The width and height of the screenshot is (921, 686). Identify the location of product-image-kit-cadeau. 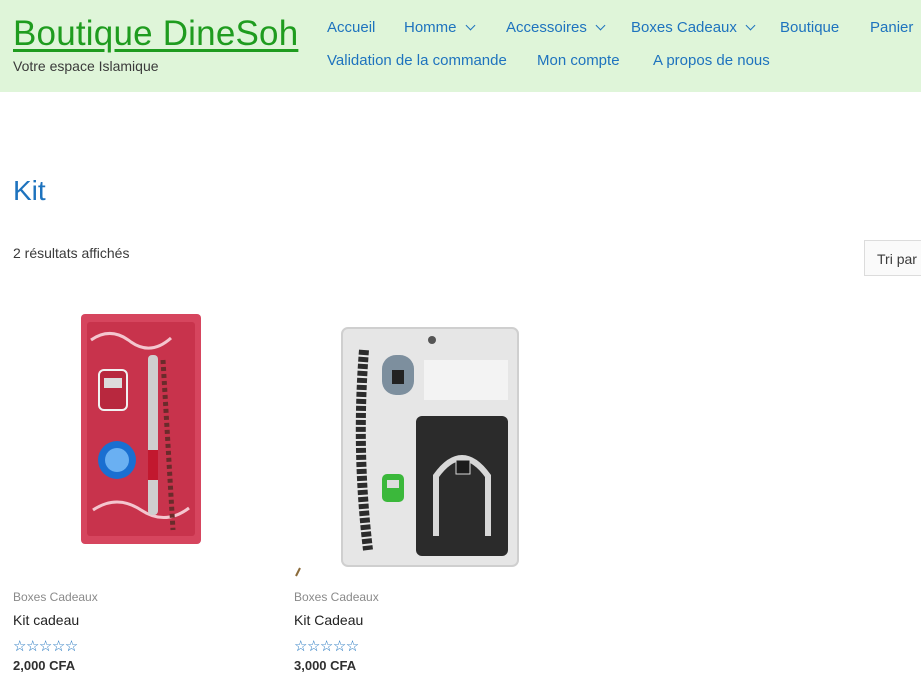
(144, 440).